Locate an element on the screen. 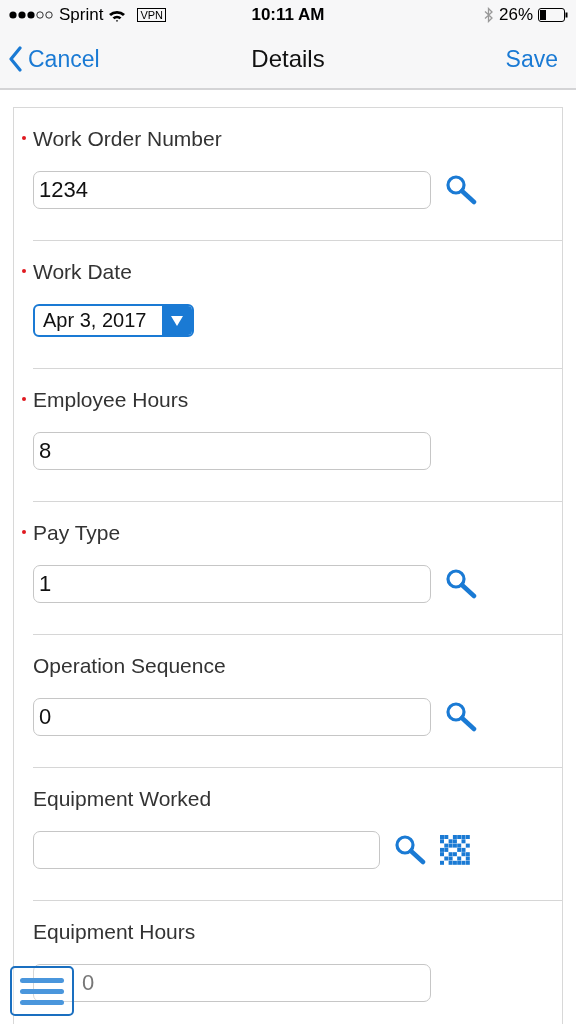 This screenshot has width=576, height=1024. bluetooth-icon is located at coordinates (488, 15).